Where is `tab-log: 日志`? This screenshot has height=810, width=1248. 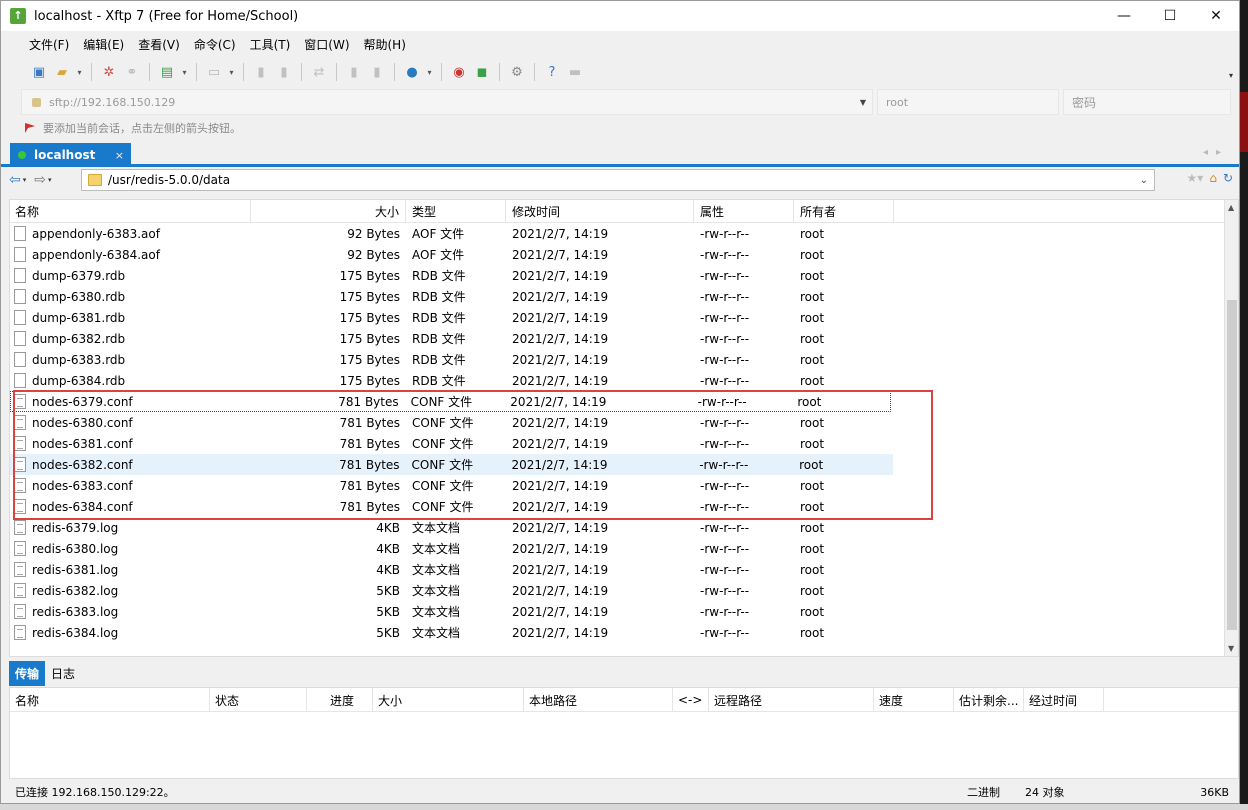 tab-log: 日志 is located at coordinates (63, 673).